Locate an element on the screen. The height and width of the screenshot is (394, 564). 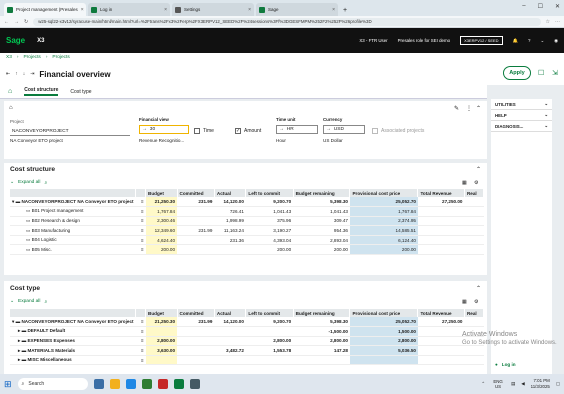
browser-tab-project: Project management (Presales × is located at coordinates (45, 9).